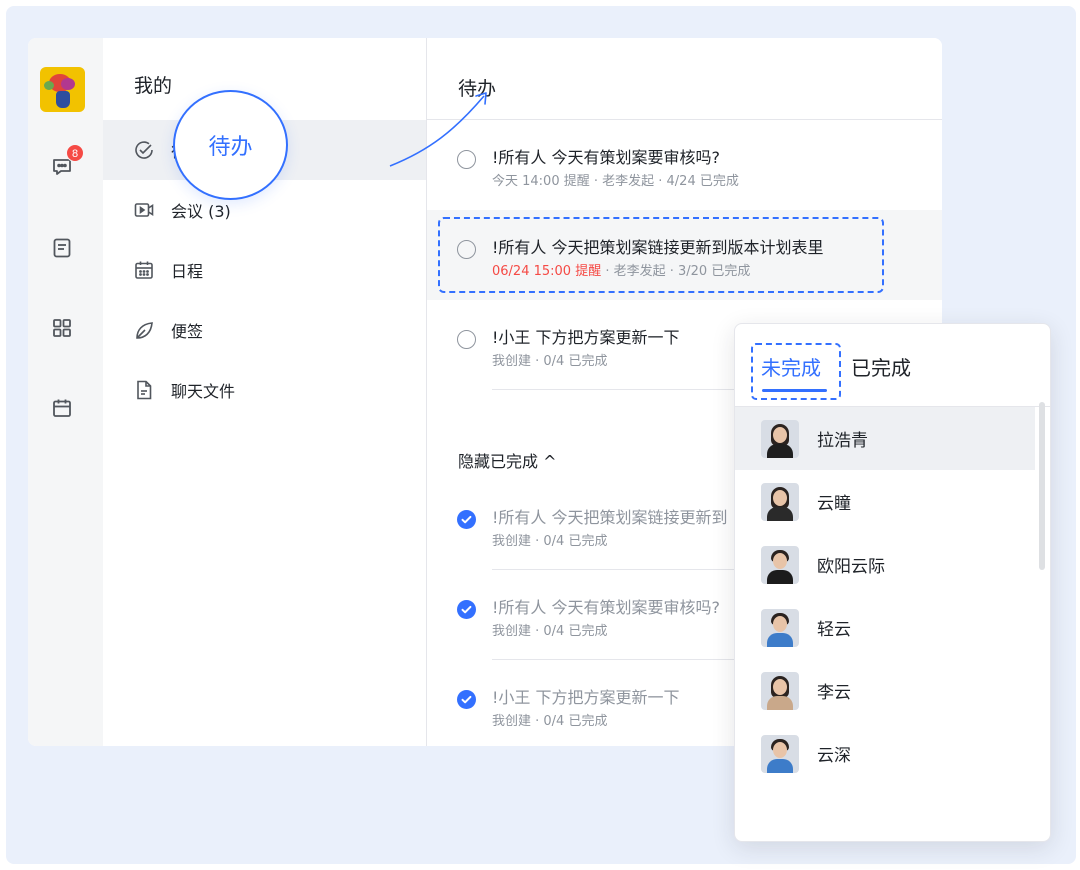 This screenshot has width=1080, height=870. What do you see at coordinates (1042, 486) in the screenshot?
I see `scrollbar` at bounding box center [1042, 486].